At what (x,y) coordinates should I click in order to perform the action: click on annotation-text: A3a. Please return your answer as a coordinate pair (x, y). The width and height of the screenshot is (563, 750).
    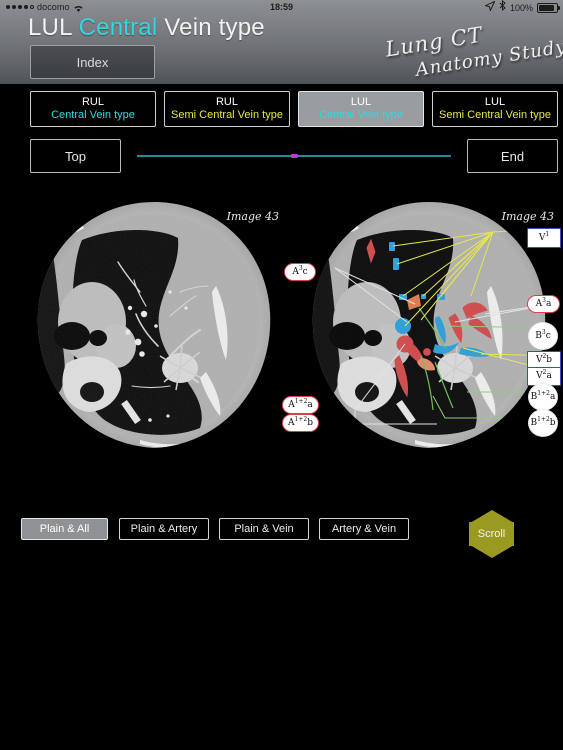
    Looking at the image, I should click on (543, 302).